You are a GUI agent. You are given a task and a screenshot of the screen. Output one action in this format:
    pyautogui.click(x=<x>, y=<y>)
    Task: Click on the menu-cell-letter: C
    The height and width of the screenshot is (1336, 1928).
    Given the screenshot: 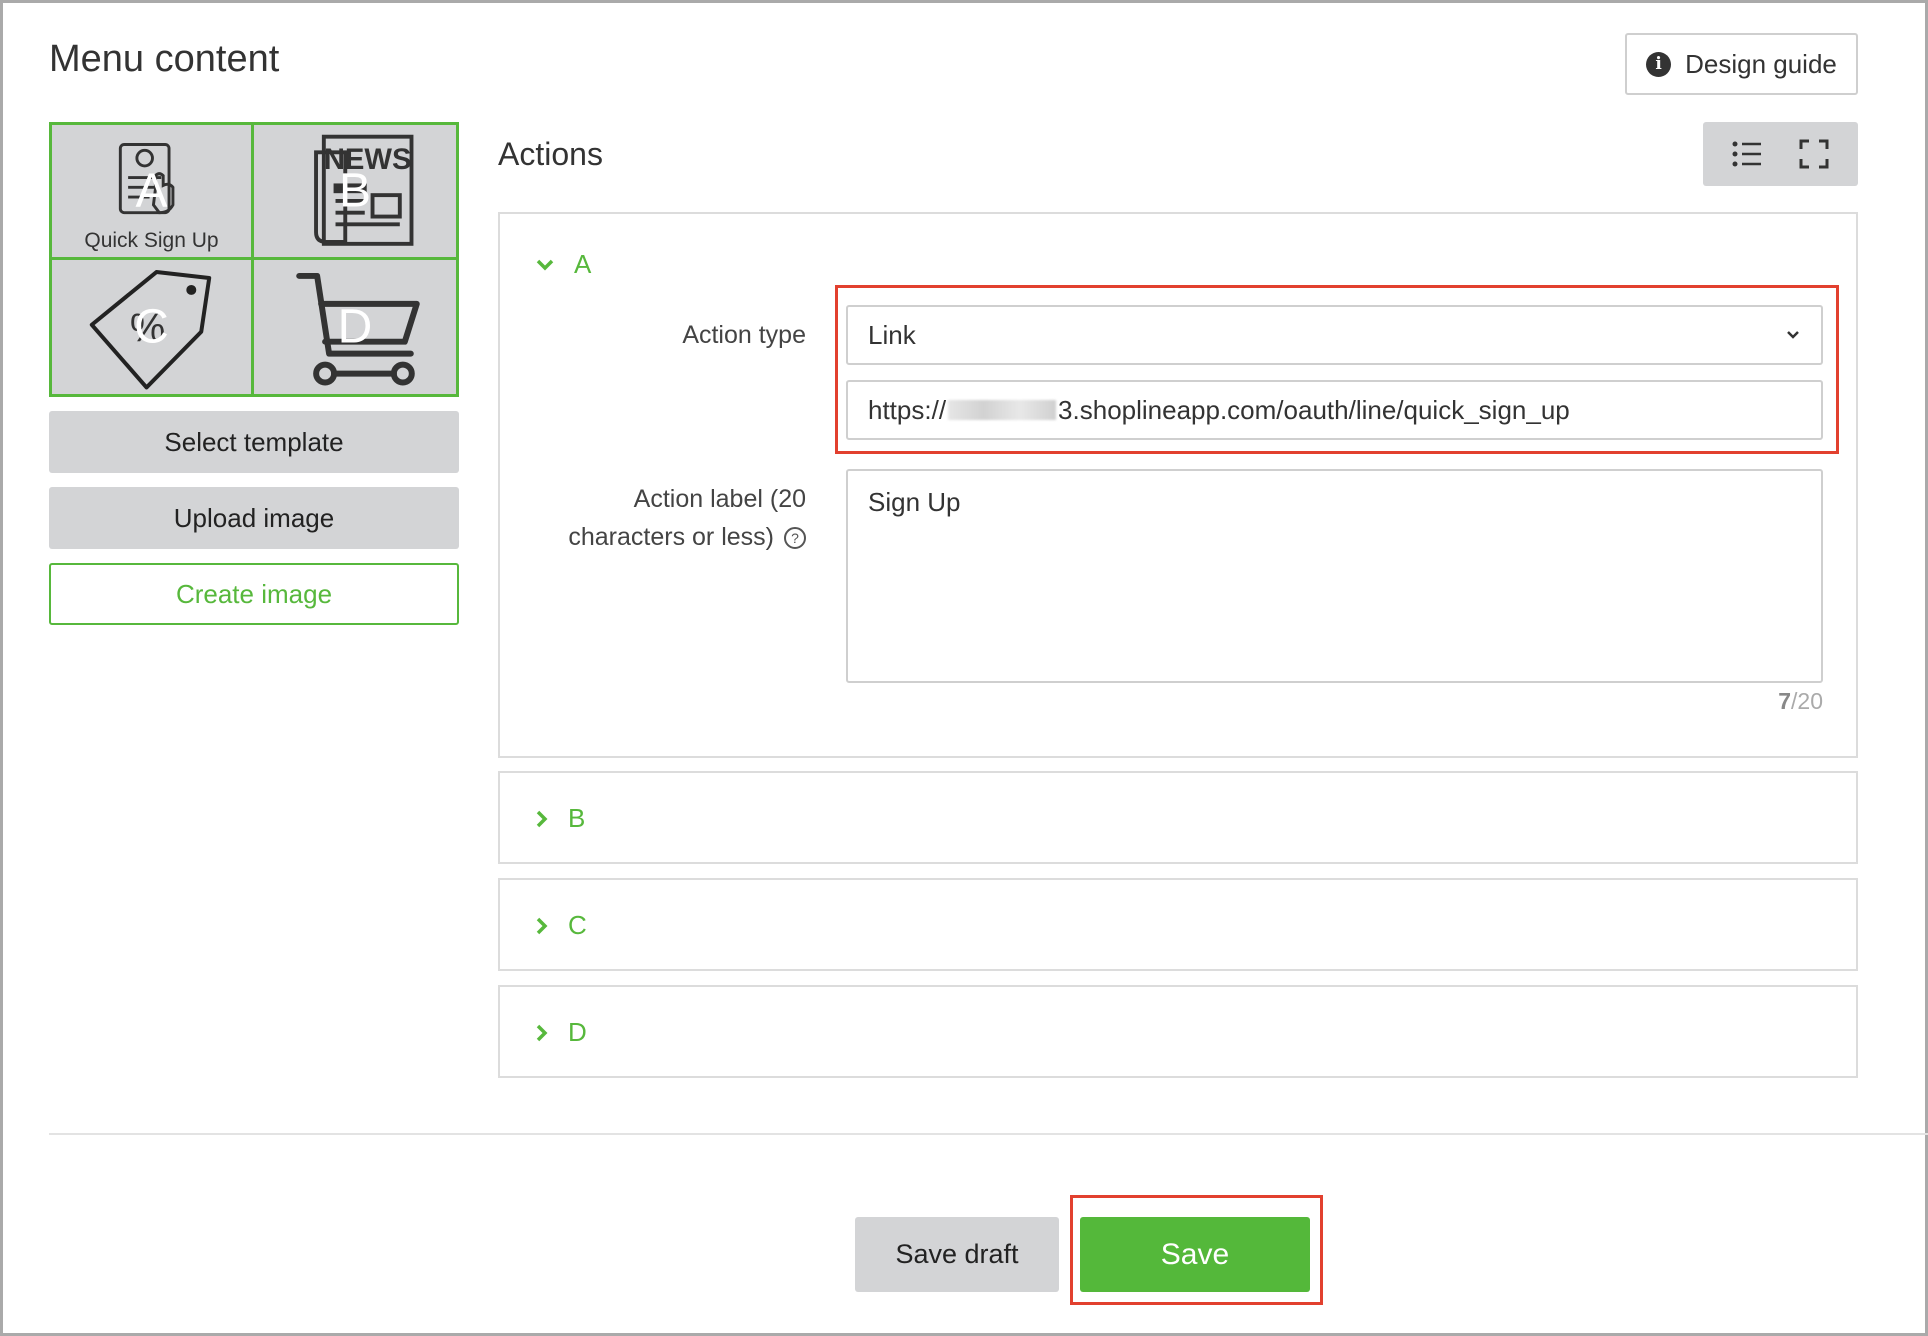 What is the action you would take?
    pyautogui.click(x=151, y=327)
    